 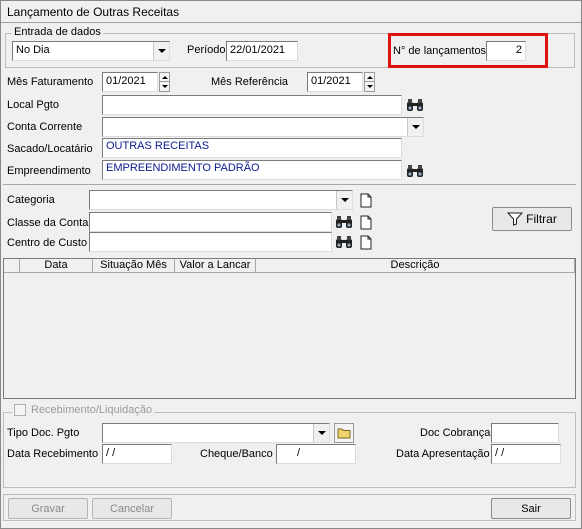 What do you see at coordinates (164, 82) in the screenshot?
I see `mes-fat-spinner` at bounding box center [164, 82].